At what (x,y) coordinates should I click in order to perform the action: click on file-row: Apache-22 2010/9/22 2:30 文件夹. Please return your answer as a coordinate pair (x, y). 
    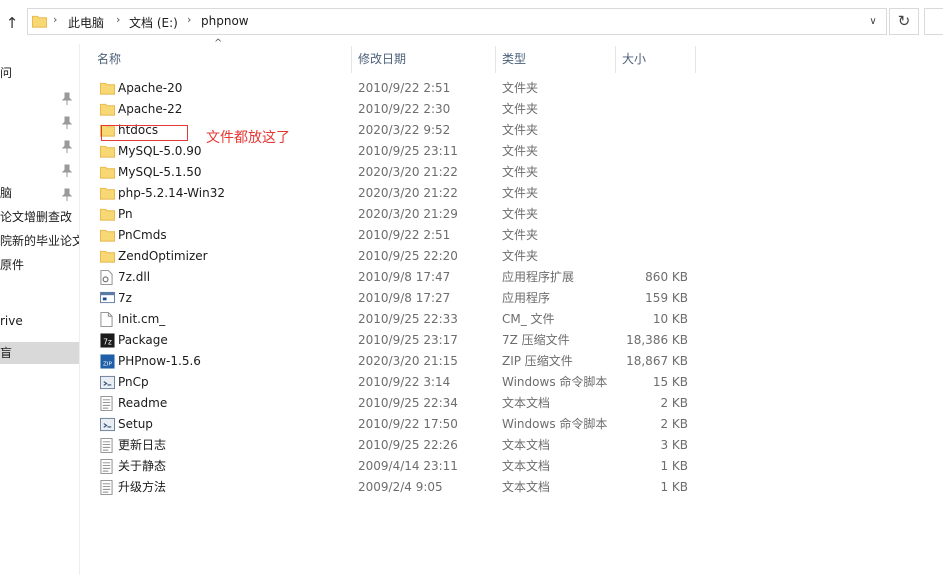
    Looking at the image, I should click on (396, 109).